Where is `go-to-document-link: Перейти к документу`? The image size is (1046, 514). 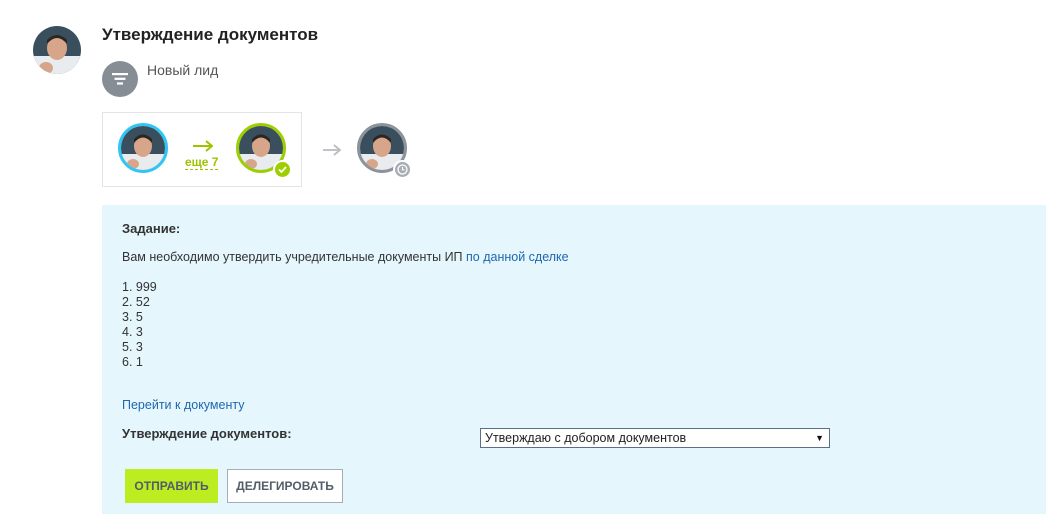
go-to-document-link: Перейти к документу is located at coordinates (183, 405).